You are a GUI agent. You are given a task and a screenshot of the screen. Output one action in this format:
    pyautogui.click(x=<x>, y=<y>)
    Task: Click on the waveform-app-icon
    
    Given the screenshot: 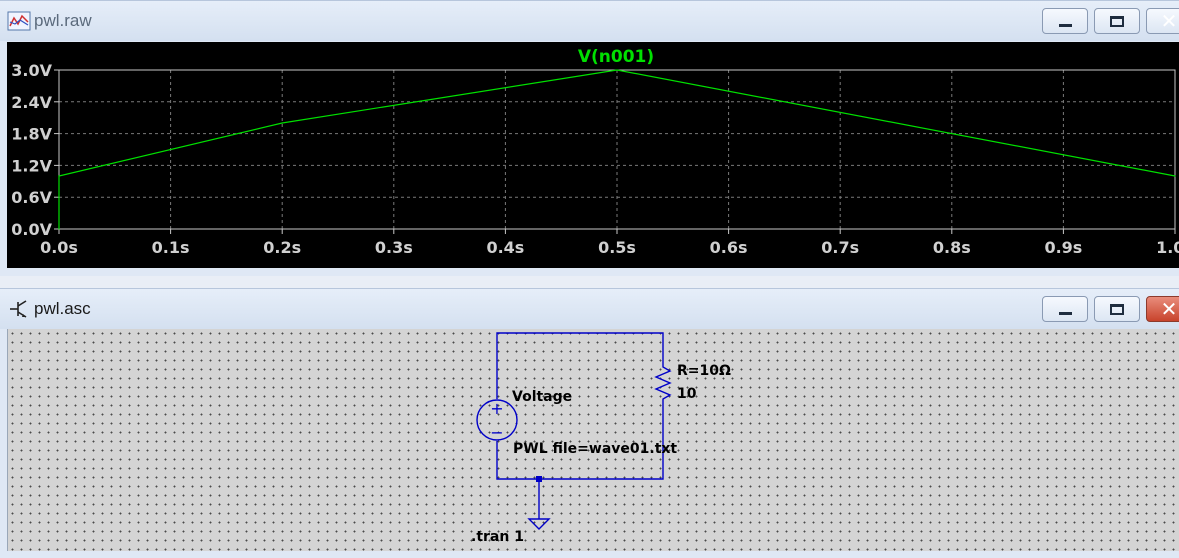 What is the action you would take?
    pyautogui.click(x=19, y=21)
    